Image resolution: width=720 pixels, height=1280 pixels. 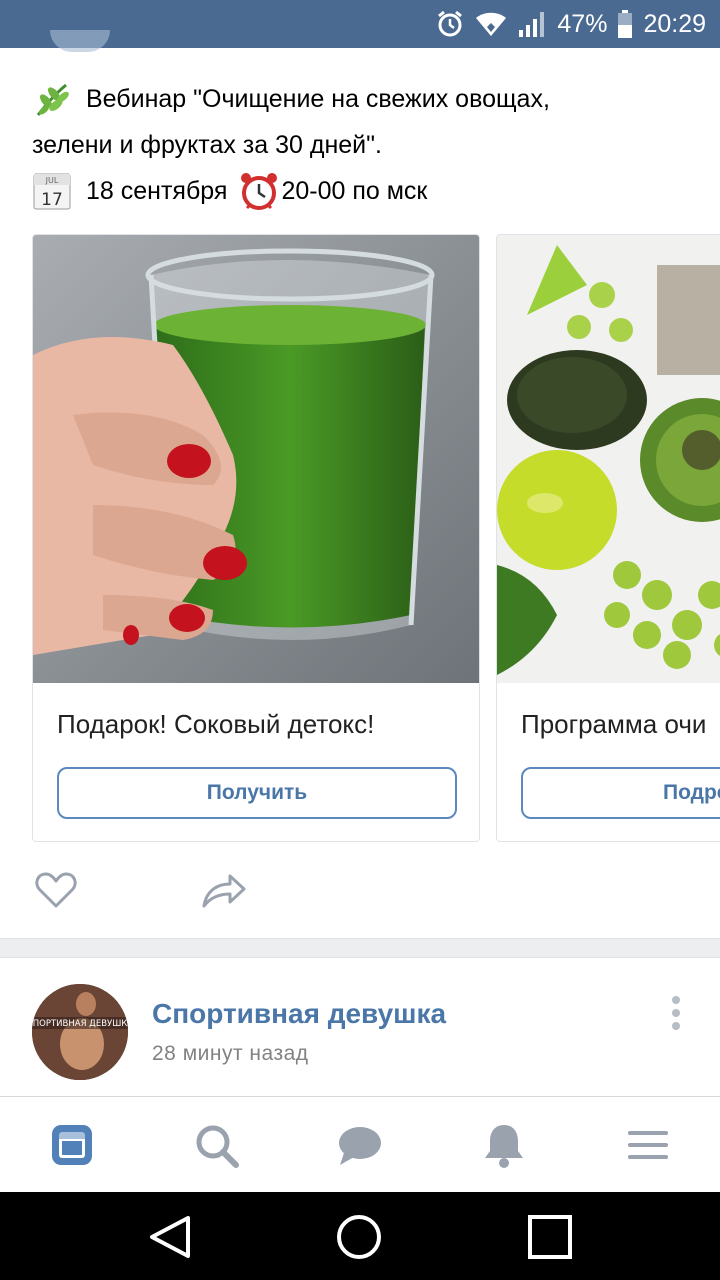 I want to click on recents-icon, so click(x=550, y=1237).